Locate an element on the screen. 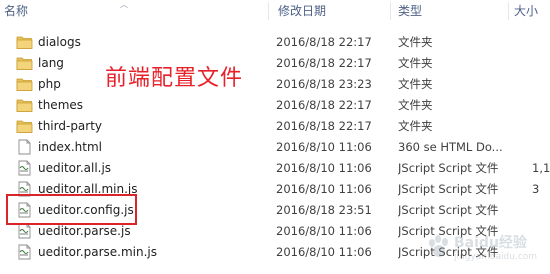  watermark: Baidu经验 jingyan.baidu.com is located at coordinates (485, 248).